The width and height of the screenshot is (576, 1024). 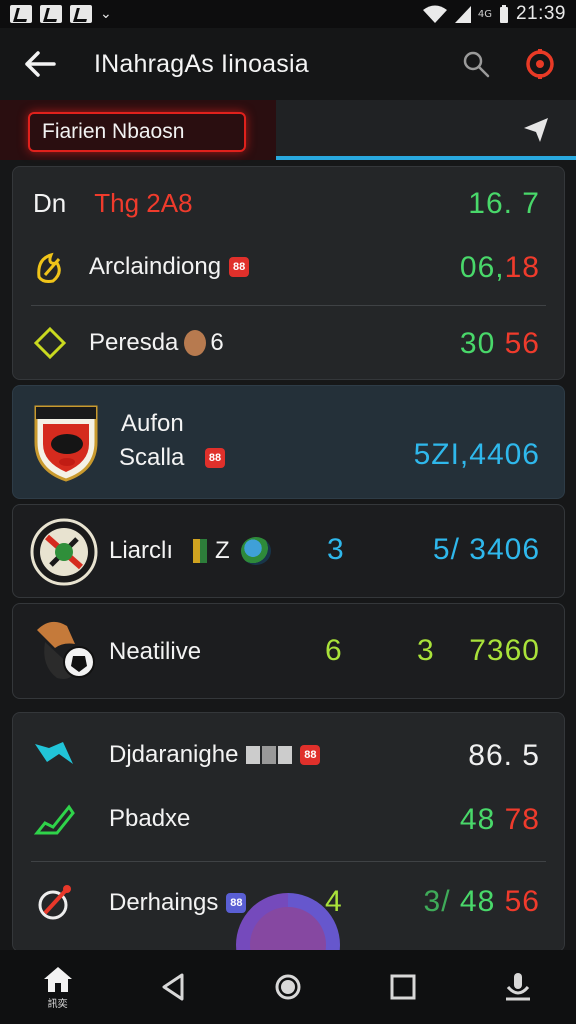 What do you see at coordinates (195, 343) in the screenshot?
I see `avatar` at bounding box center [195, 343].